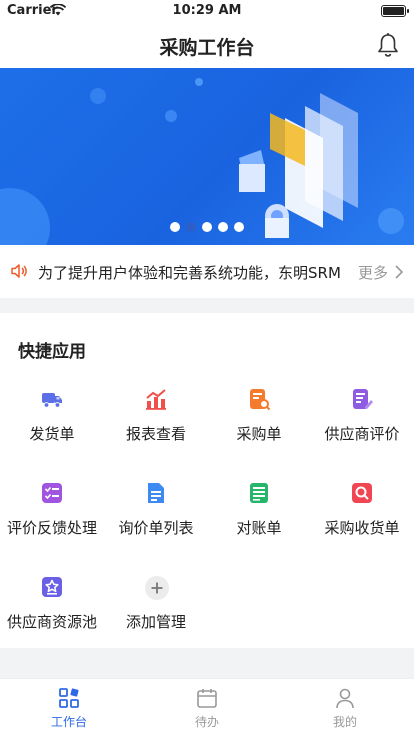 This screenshot has height=736, width=414. I want to click on tab-workbench: 工作台, so click(69, 707).